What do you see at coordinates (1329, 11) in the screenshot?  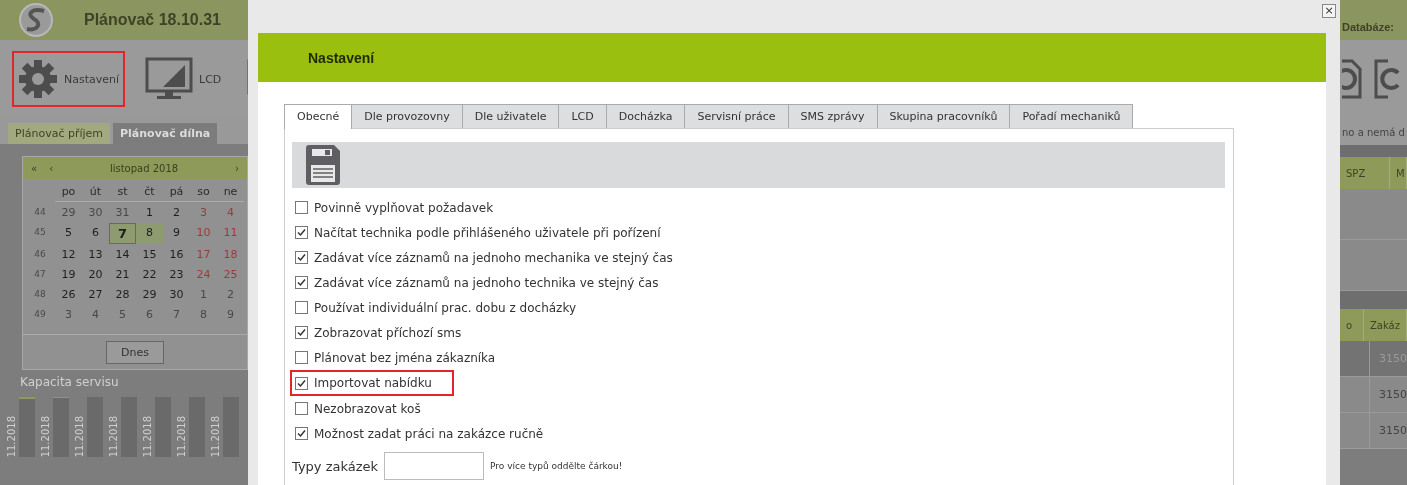 I see `close-button: ×` at bounding box center [1329, 11].